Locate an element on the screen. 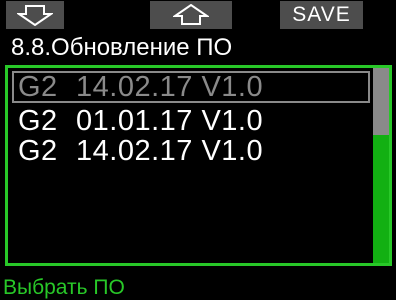 The width and height of the screenshot is (396, 300). softkey-bar: SAVE is located at coordinates (198, 15).